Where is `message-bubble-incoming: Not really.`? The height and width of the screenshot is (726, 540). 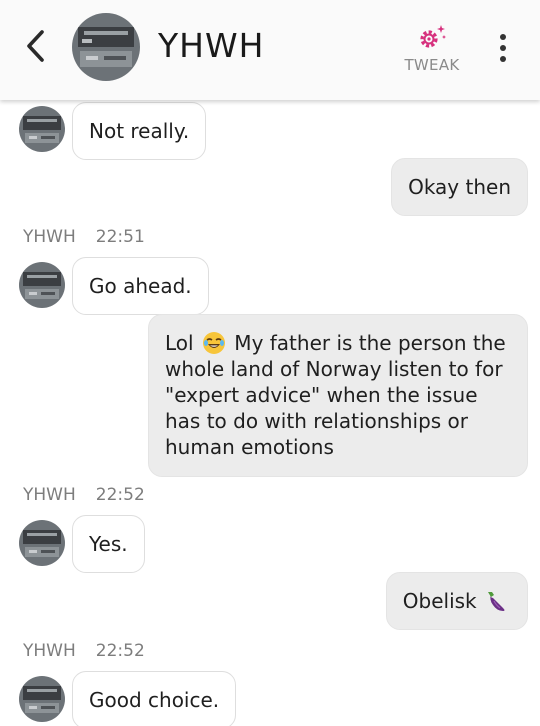 message-bubble-incoming: Not really. is located at coordinates (139, 131).